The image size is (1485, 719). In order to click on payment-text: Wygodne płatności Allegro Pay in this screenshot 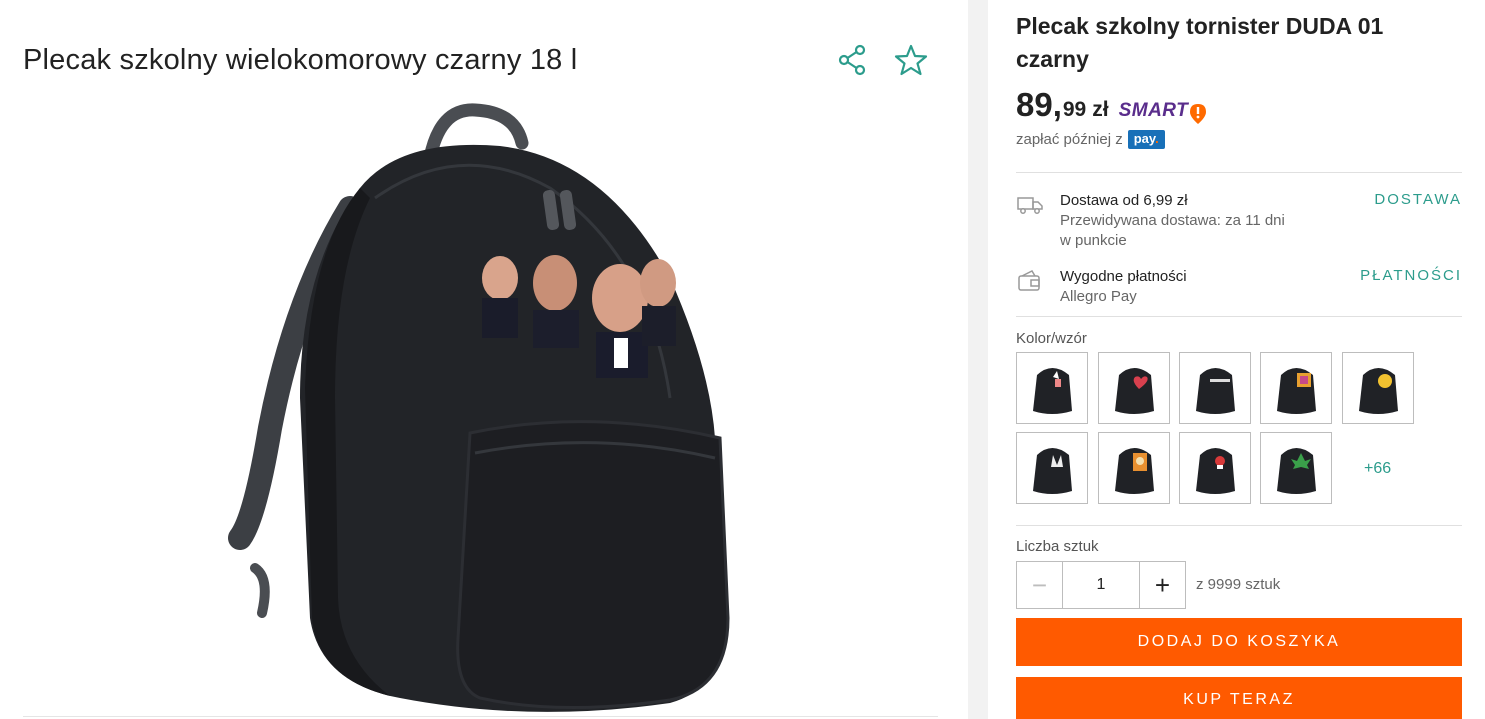, I will do `click(1123, 287)`.